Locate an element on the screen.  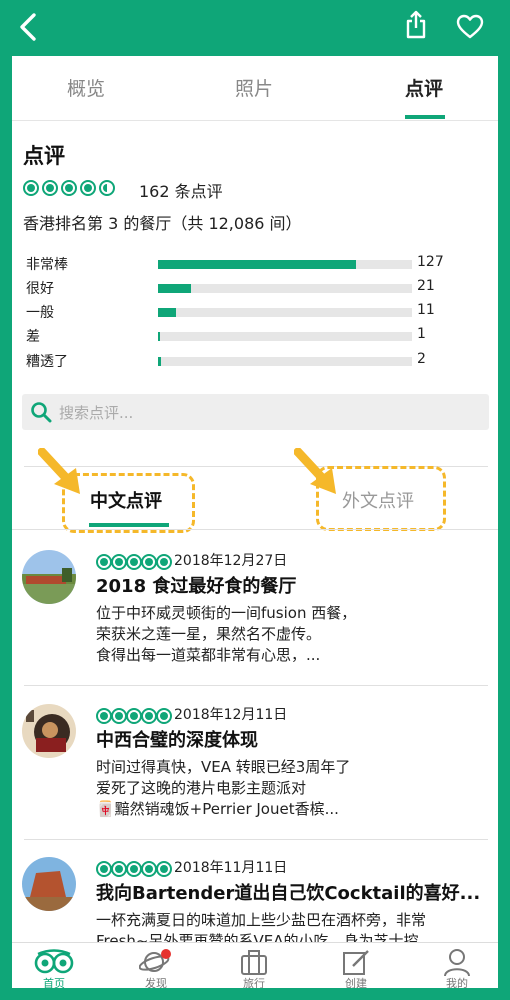
nav-label: 旅行 is located at coordinates (254, 982).